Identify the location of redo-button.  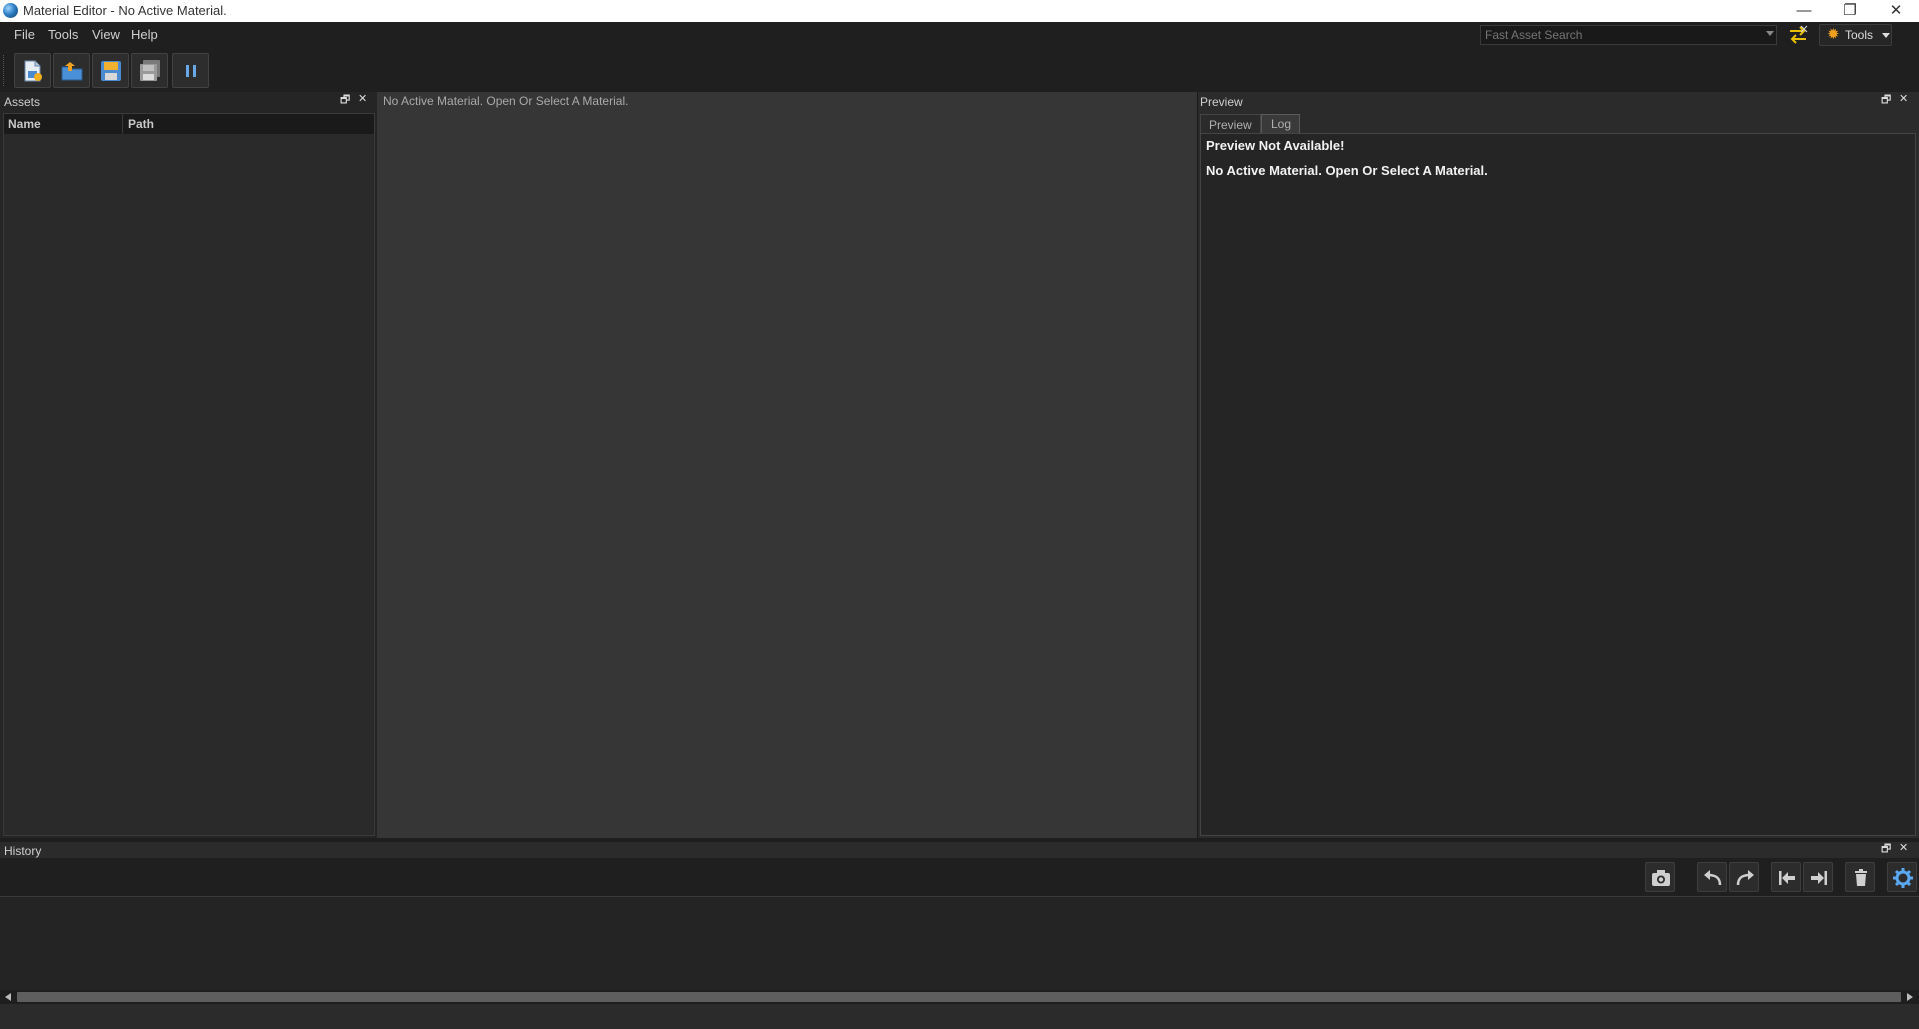
(1744, 877).